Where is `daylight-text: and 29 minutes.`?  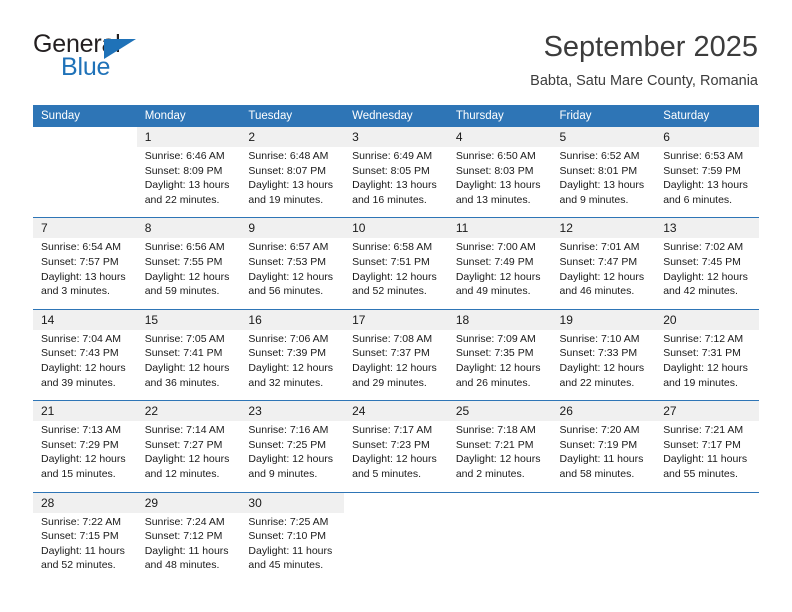 daylight-text: and 29 minutes. is located at coordinates (389, 382).